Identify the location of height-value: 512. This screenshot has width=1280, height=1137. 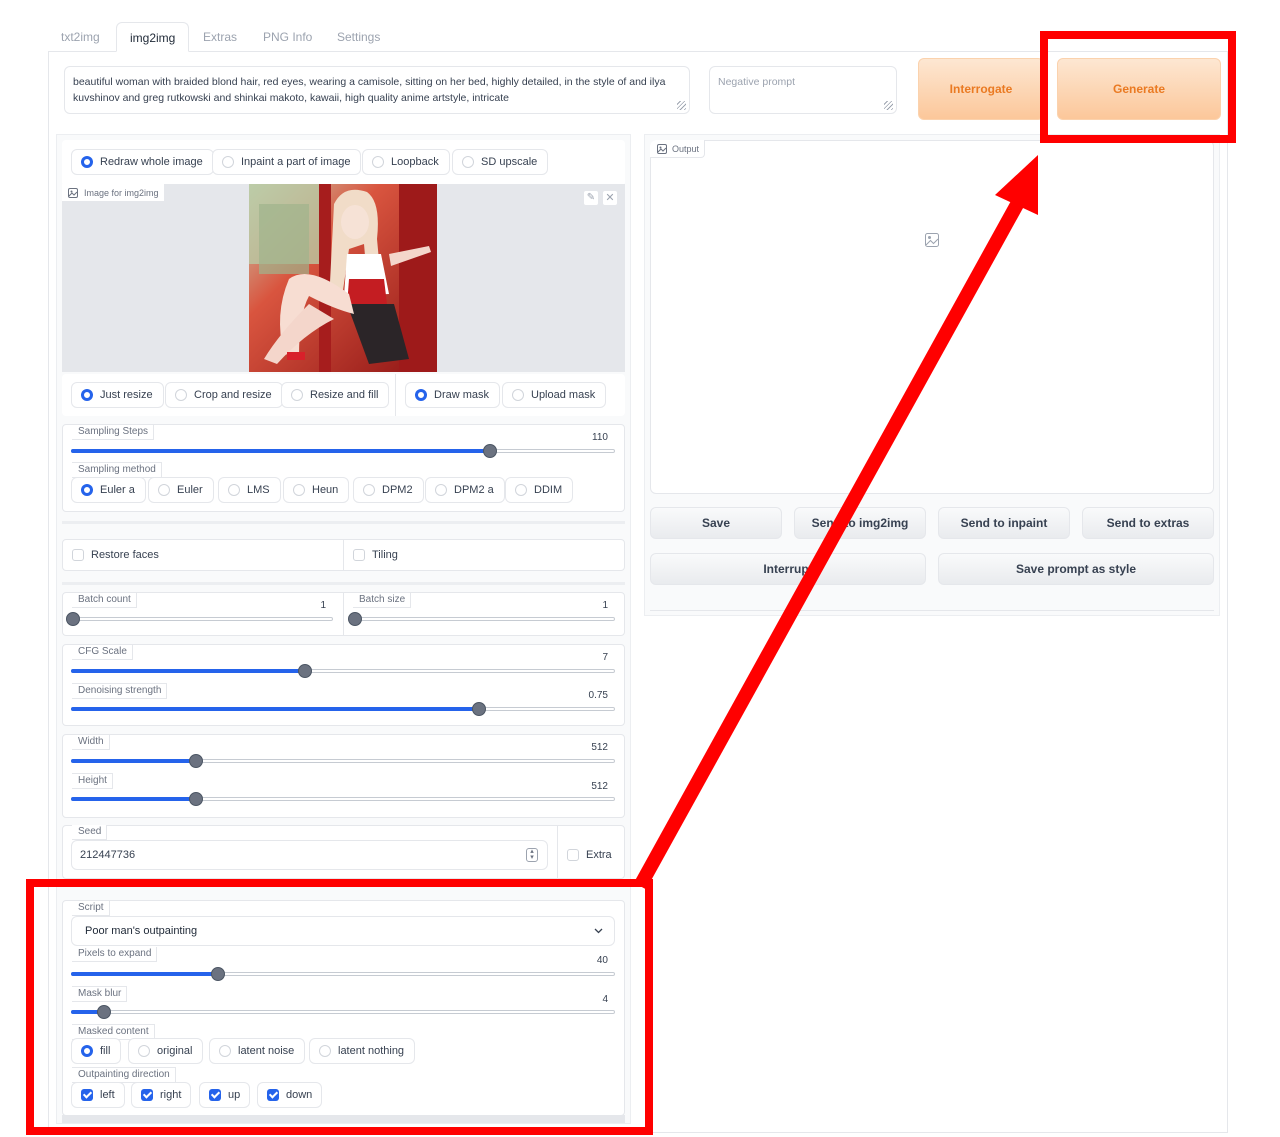
(584, 786).